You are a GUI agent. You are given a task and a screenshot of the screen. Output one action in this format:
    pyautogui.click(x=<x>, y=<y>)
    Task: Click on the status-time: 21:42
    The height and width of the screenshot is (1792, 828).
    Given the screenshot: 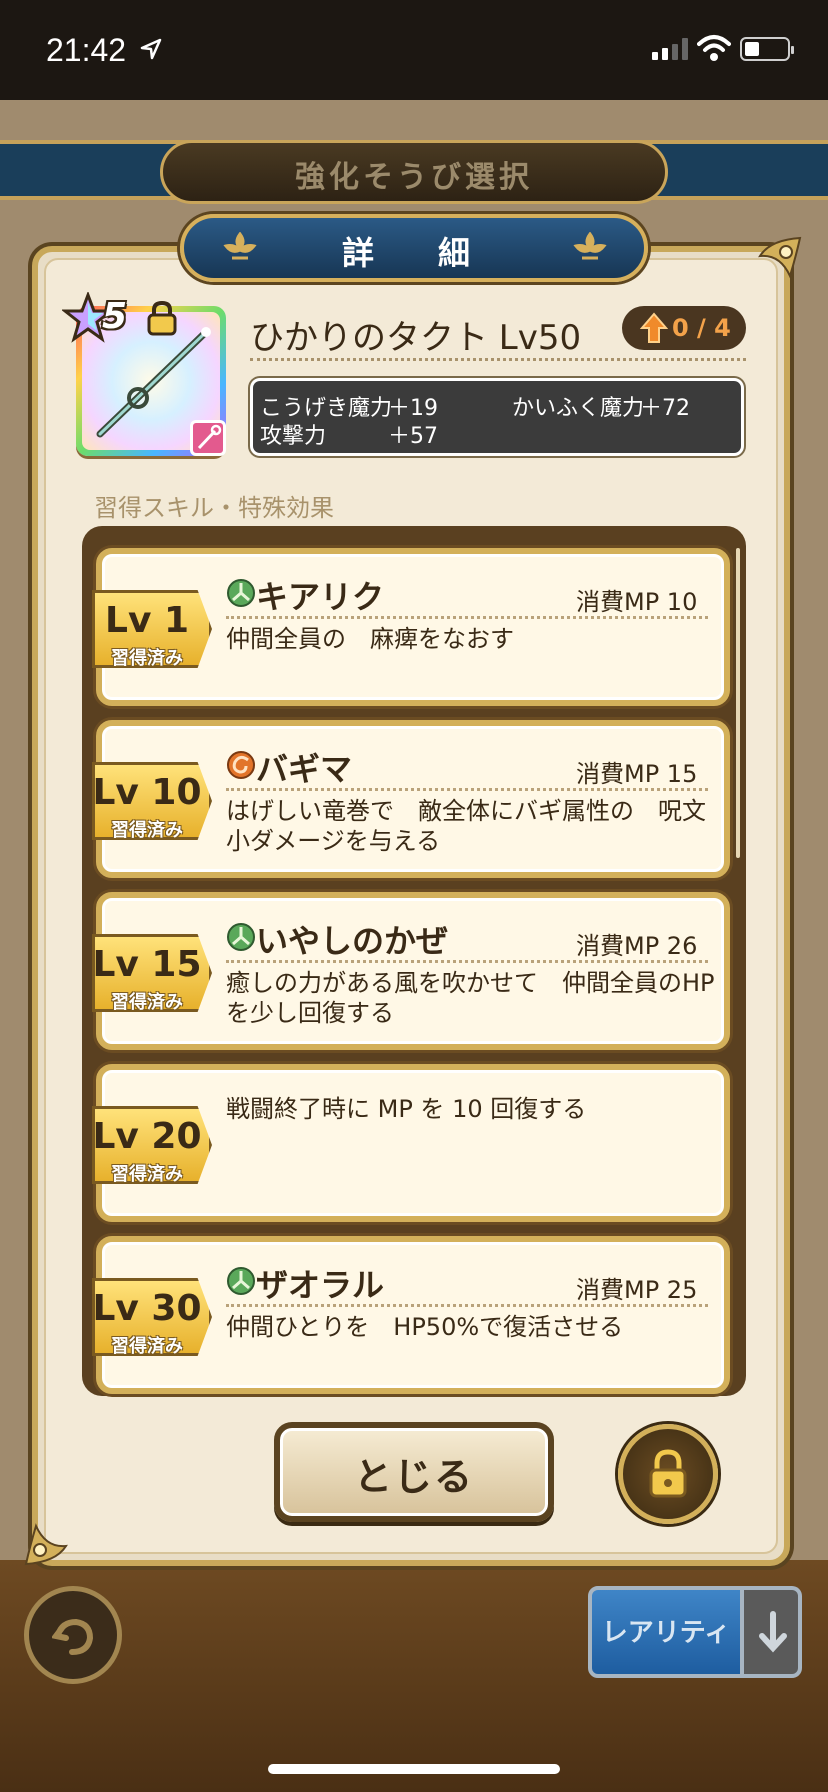 What is the action you would take?
    pyautogui.click(x=86, y=50)
    